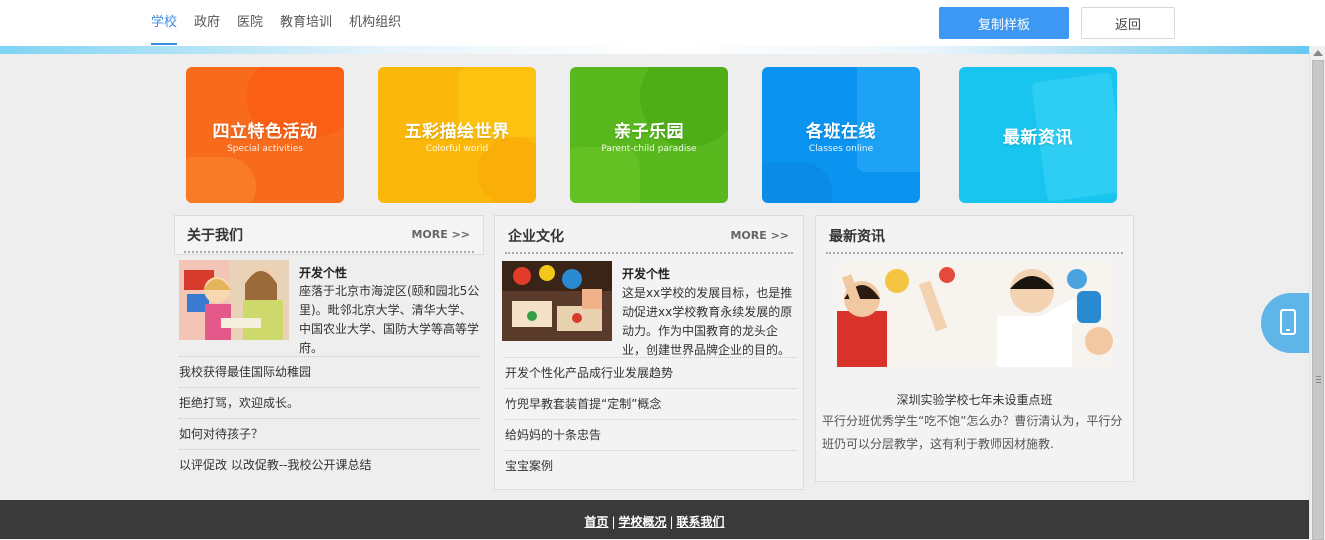 This screenshot has height=540, width=1325. Describe the element at coordinates (701, 522) in the screenshot. I see `footer-link-contact-us: 联系我们` at that location.